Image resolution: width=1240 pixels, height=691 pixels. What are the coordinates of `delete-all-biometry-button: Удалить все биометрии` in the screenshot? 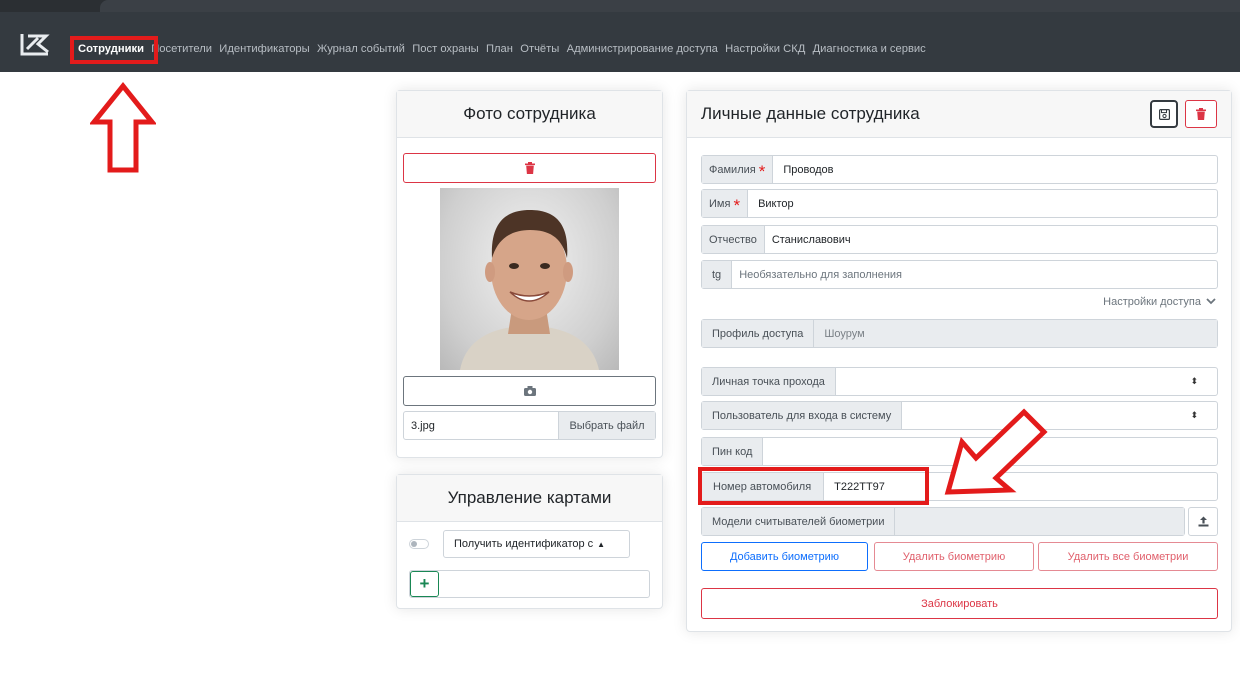 It's located at (1128, 556).